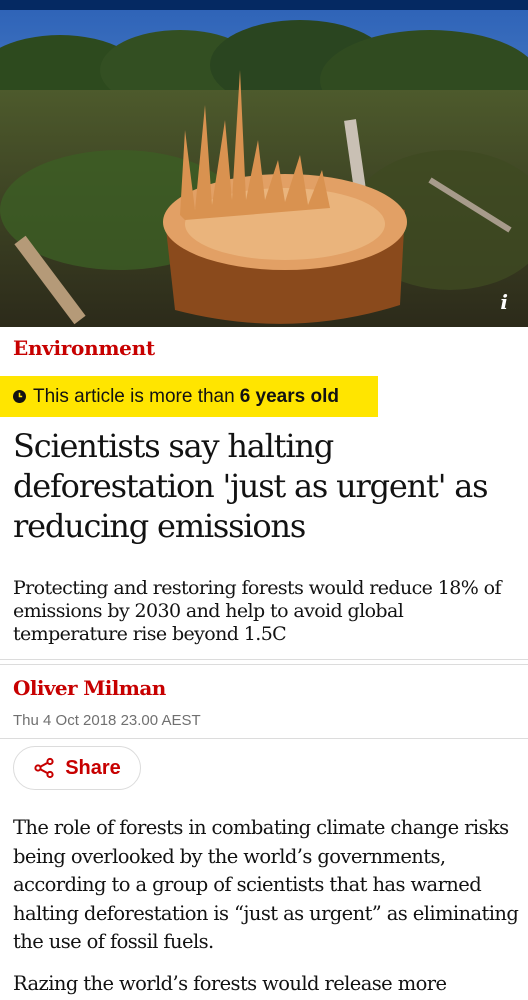 The height and width of the screenshot is (1000, 528). Describe the element at coordinates (84, 348) in the screenshot. I see `section-label: Environment` at that location.